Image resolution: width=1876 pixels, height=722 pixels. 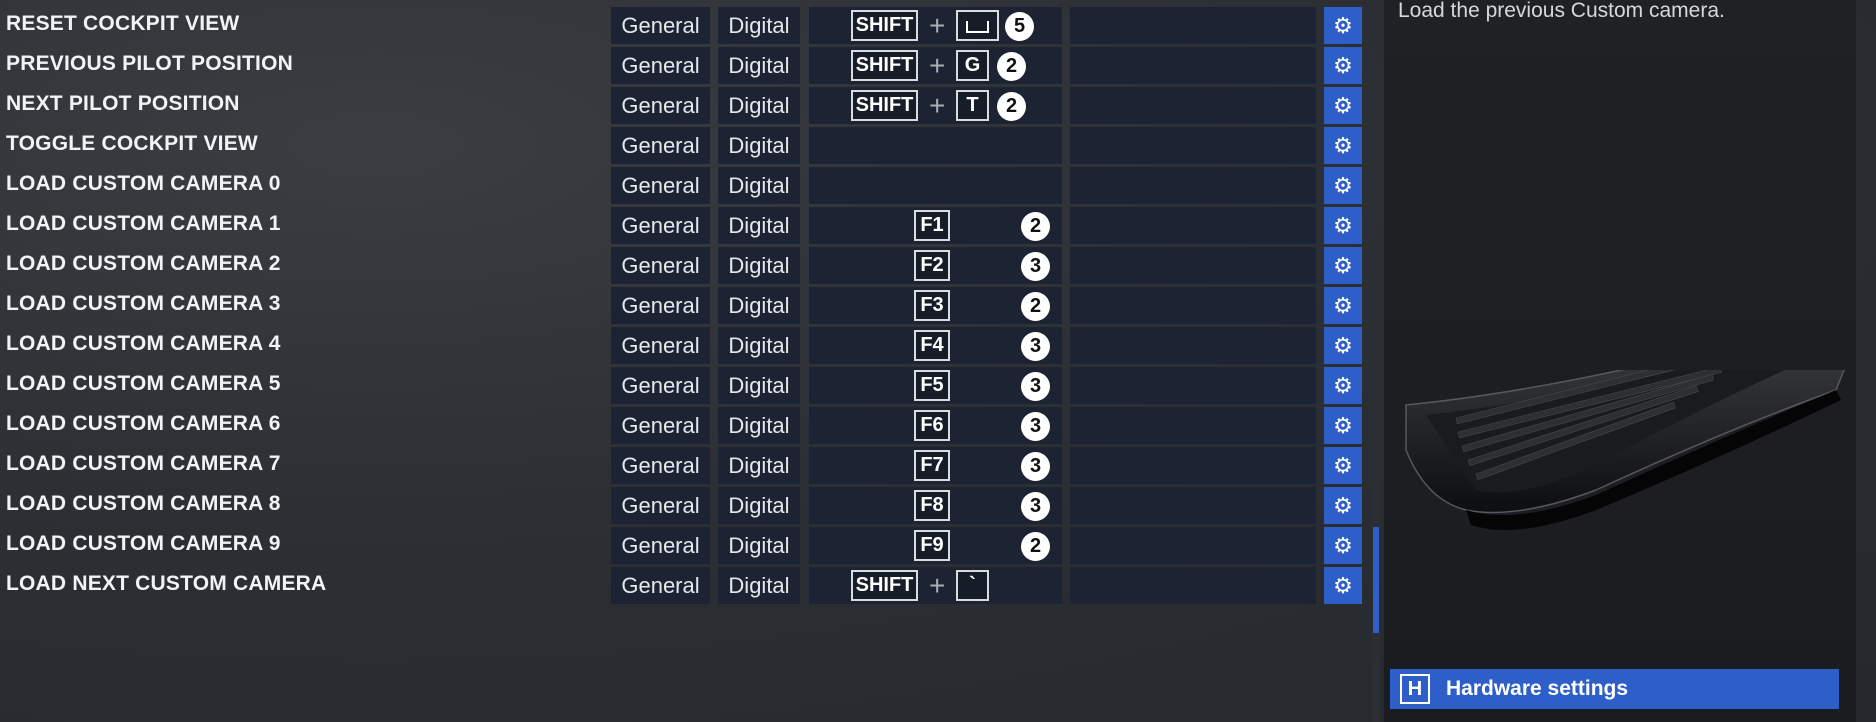 I want to click on primary-binding-slot: F2 3, so click(x=935, y=265).